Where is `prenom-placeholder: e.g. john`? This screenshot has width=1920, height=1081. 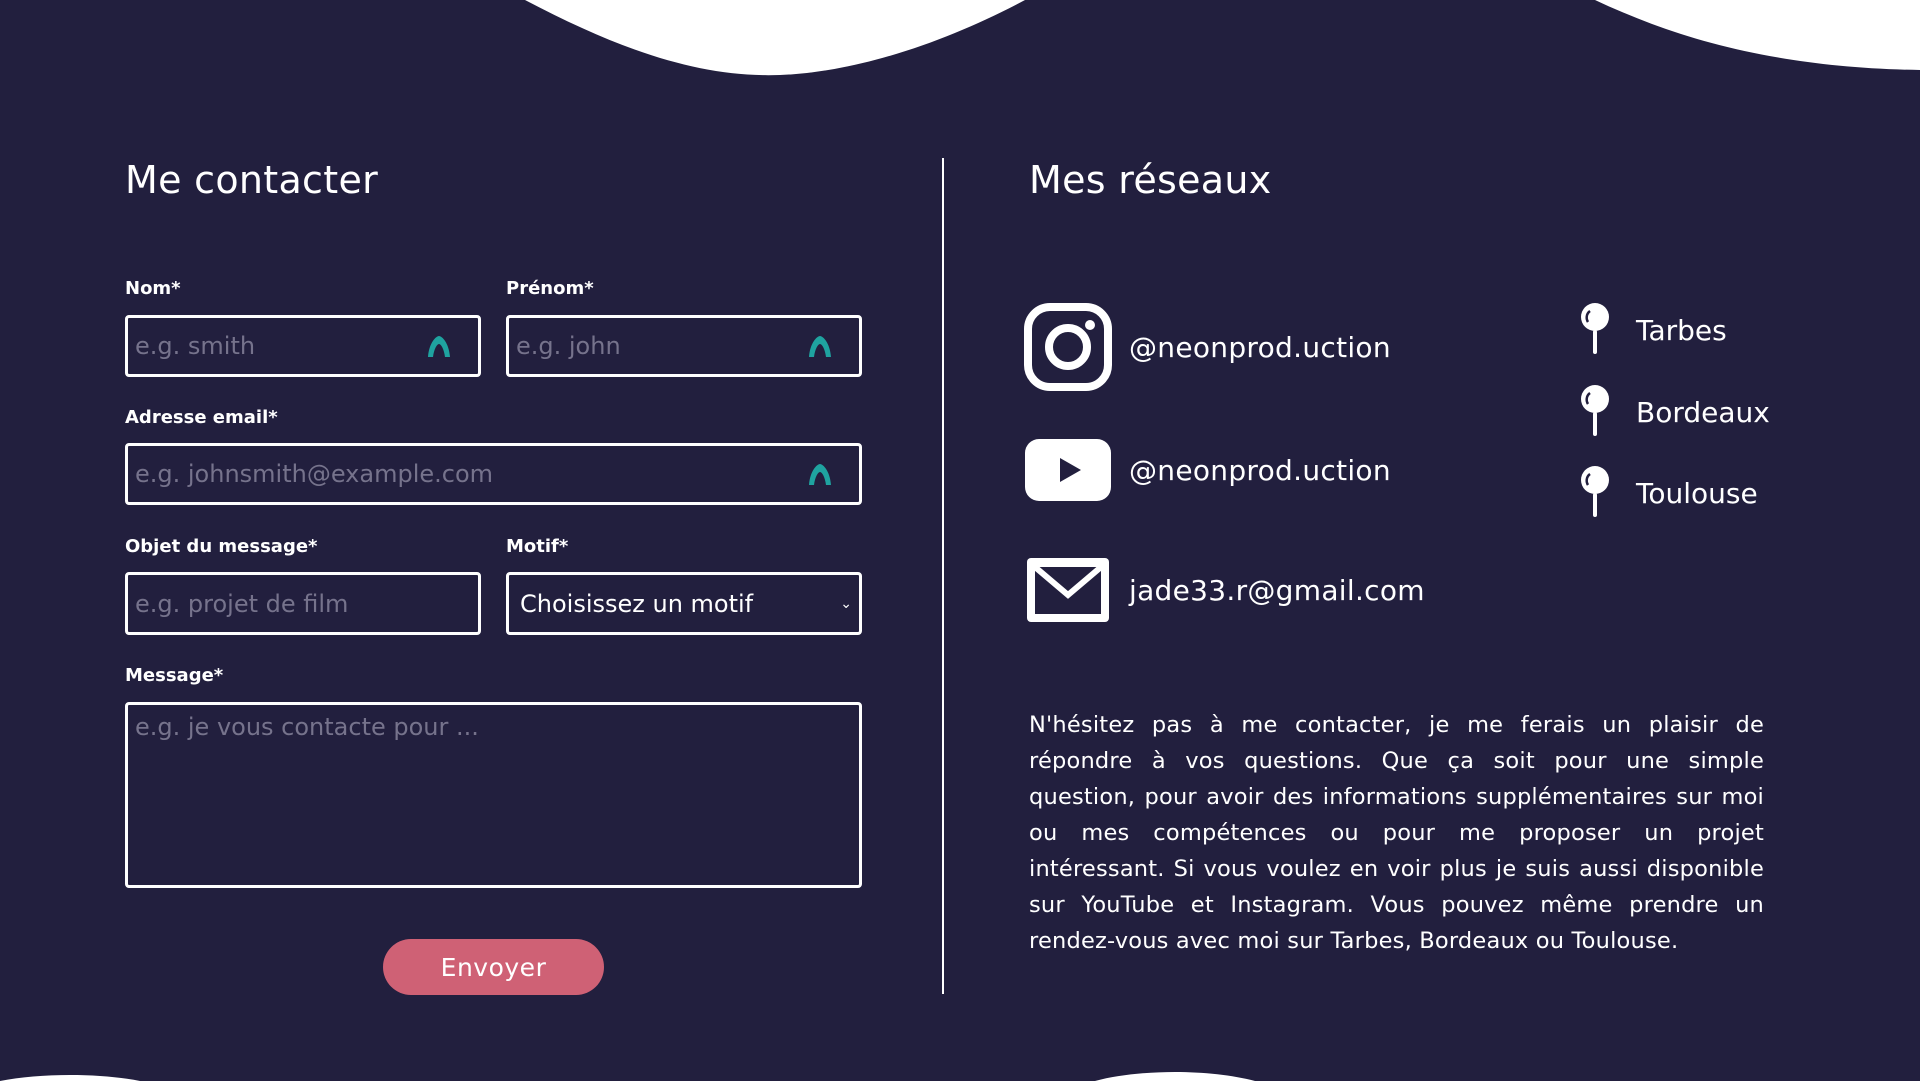
prenom-placeholder: e.g. john is located at coordinates (568, 346).